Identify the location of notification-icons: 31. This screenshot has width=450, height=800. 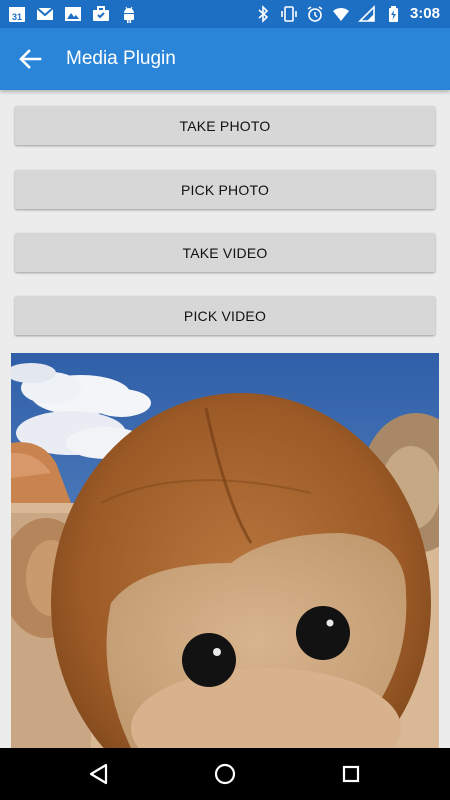
(73, 14).